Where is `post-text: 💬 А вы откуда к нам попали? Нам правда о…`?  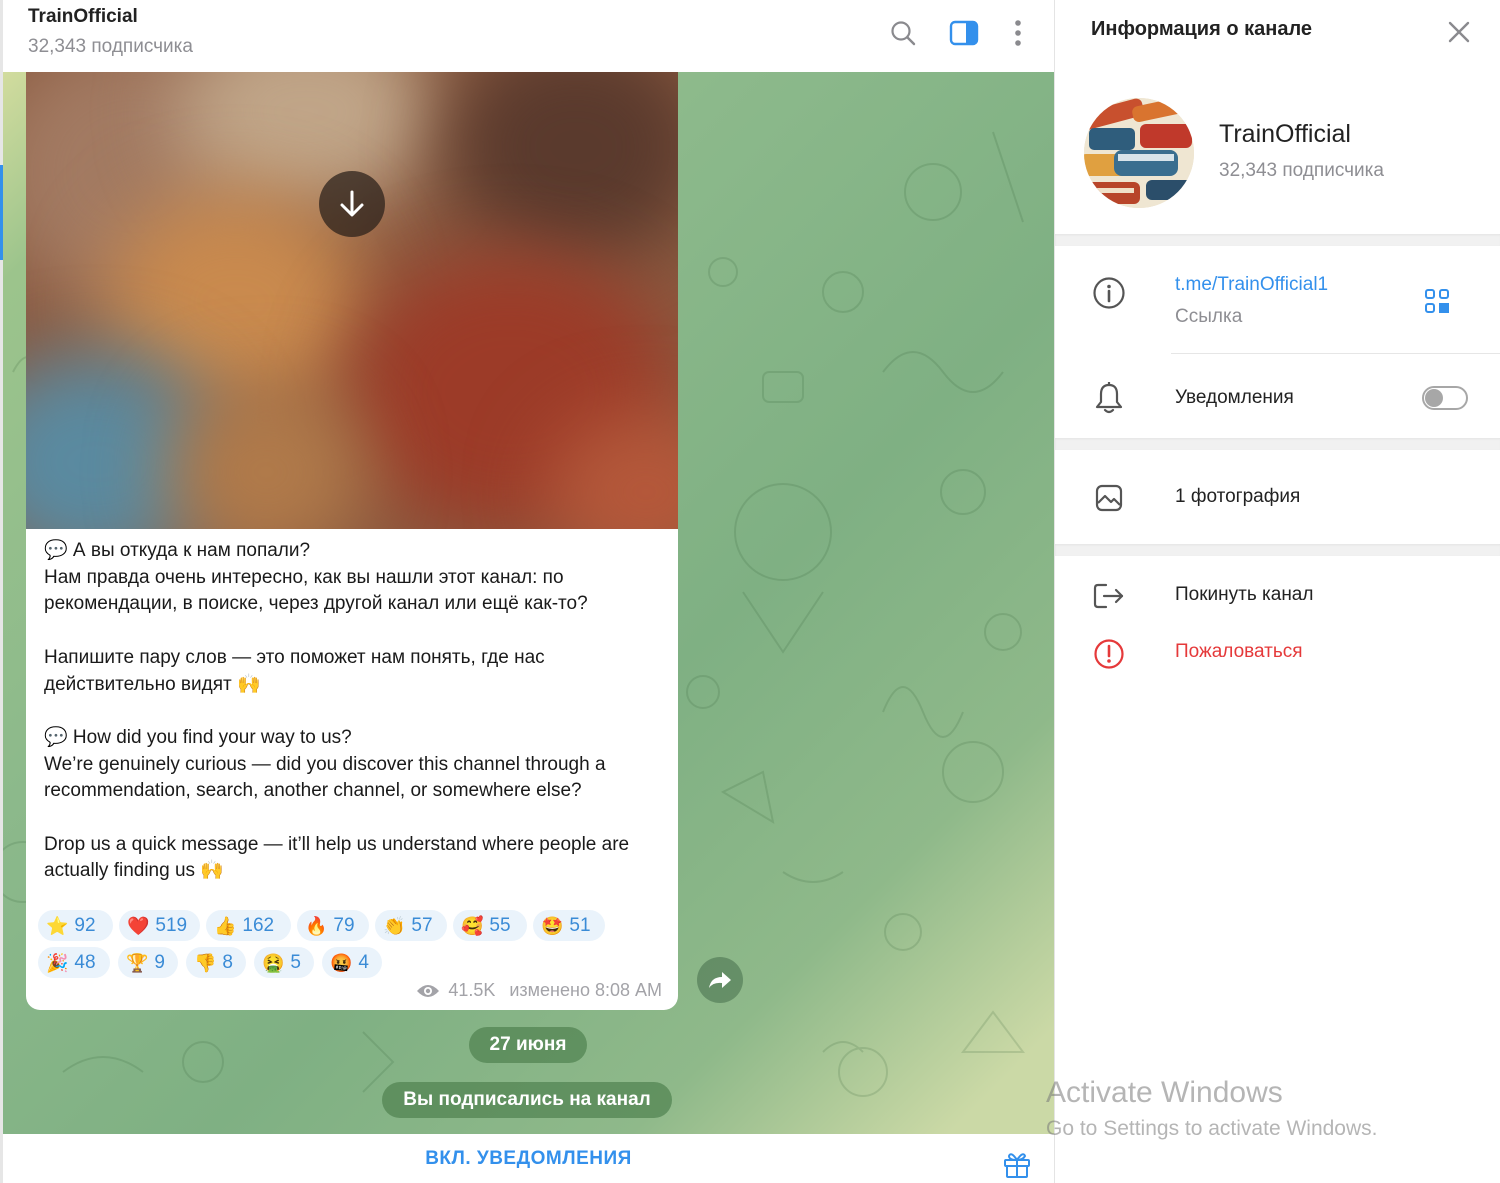 post-text: 💬 А вы откуда к нам попали? Нам правда о… is located at coordinates (337, 711).